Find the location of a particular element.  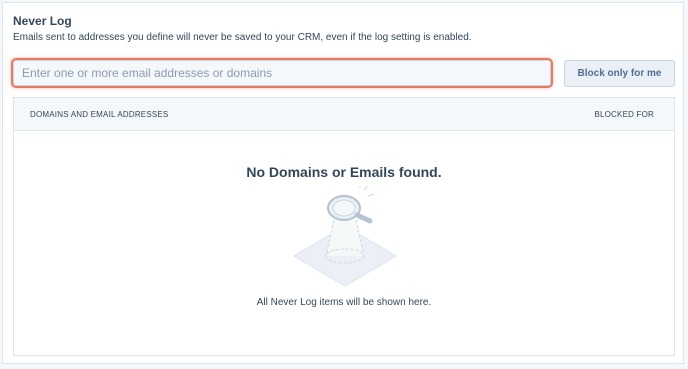

empty-state-title: No Domains or Emails found. is located at coordinates (344, 172).